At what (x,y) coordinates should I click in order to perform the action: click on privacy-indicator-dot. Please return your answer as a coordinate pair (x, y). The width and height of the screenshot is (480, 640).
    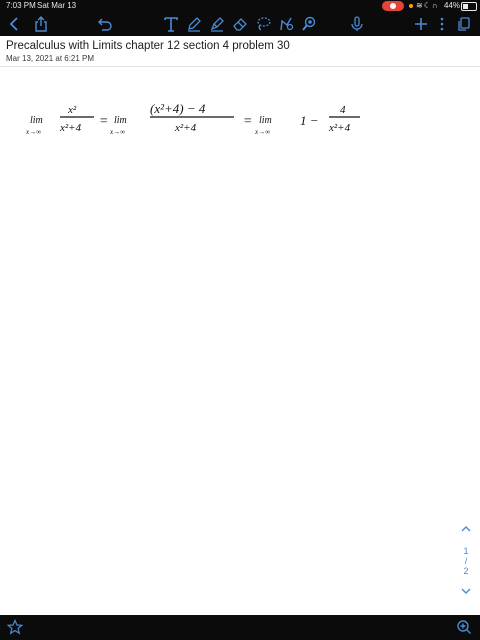
    Looking at the image, I should click on (411, 6).